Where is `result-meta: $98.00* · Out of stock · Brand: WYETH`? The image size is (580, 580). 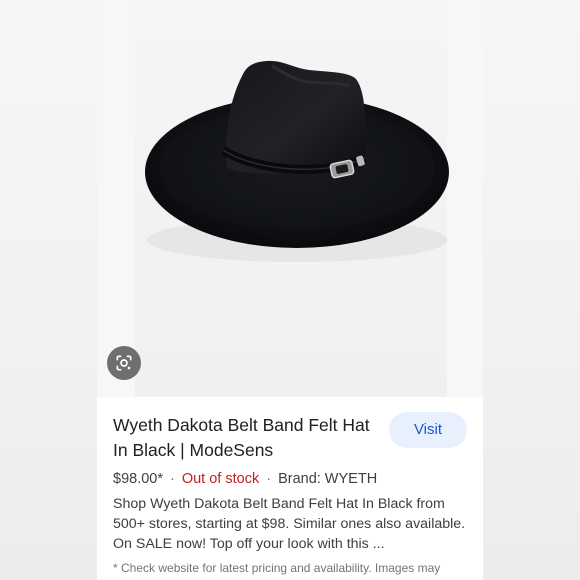
result-meta: $98.00* · Out of stock · Brand: WYETH is located at coordinates (293, 479).